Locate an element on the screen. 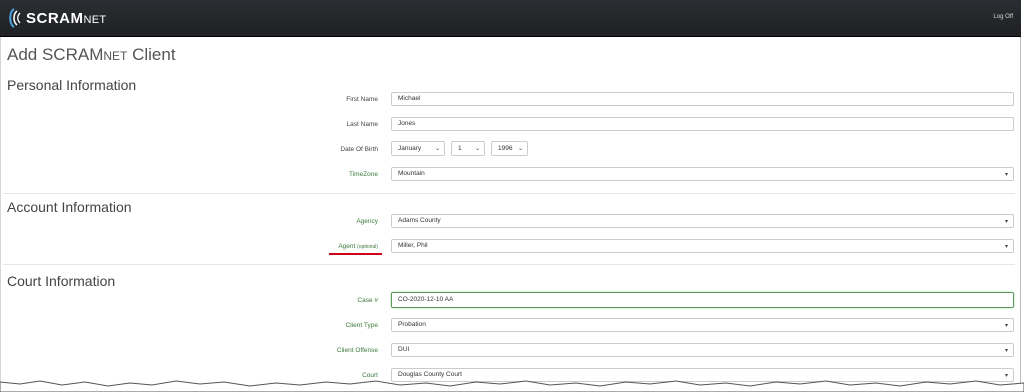 This screenshot has width=1024, height=392. dob-month-select: January ⌄ is located at coordinates (418, 148).